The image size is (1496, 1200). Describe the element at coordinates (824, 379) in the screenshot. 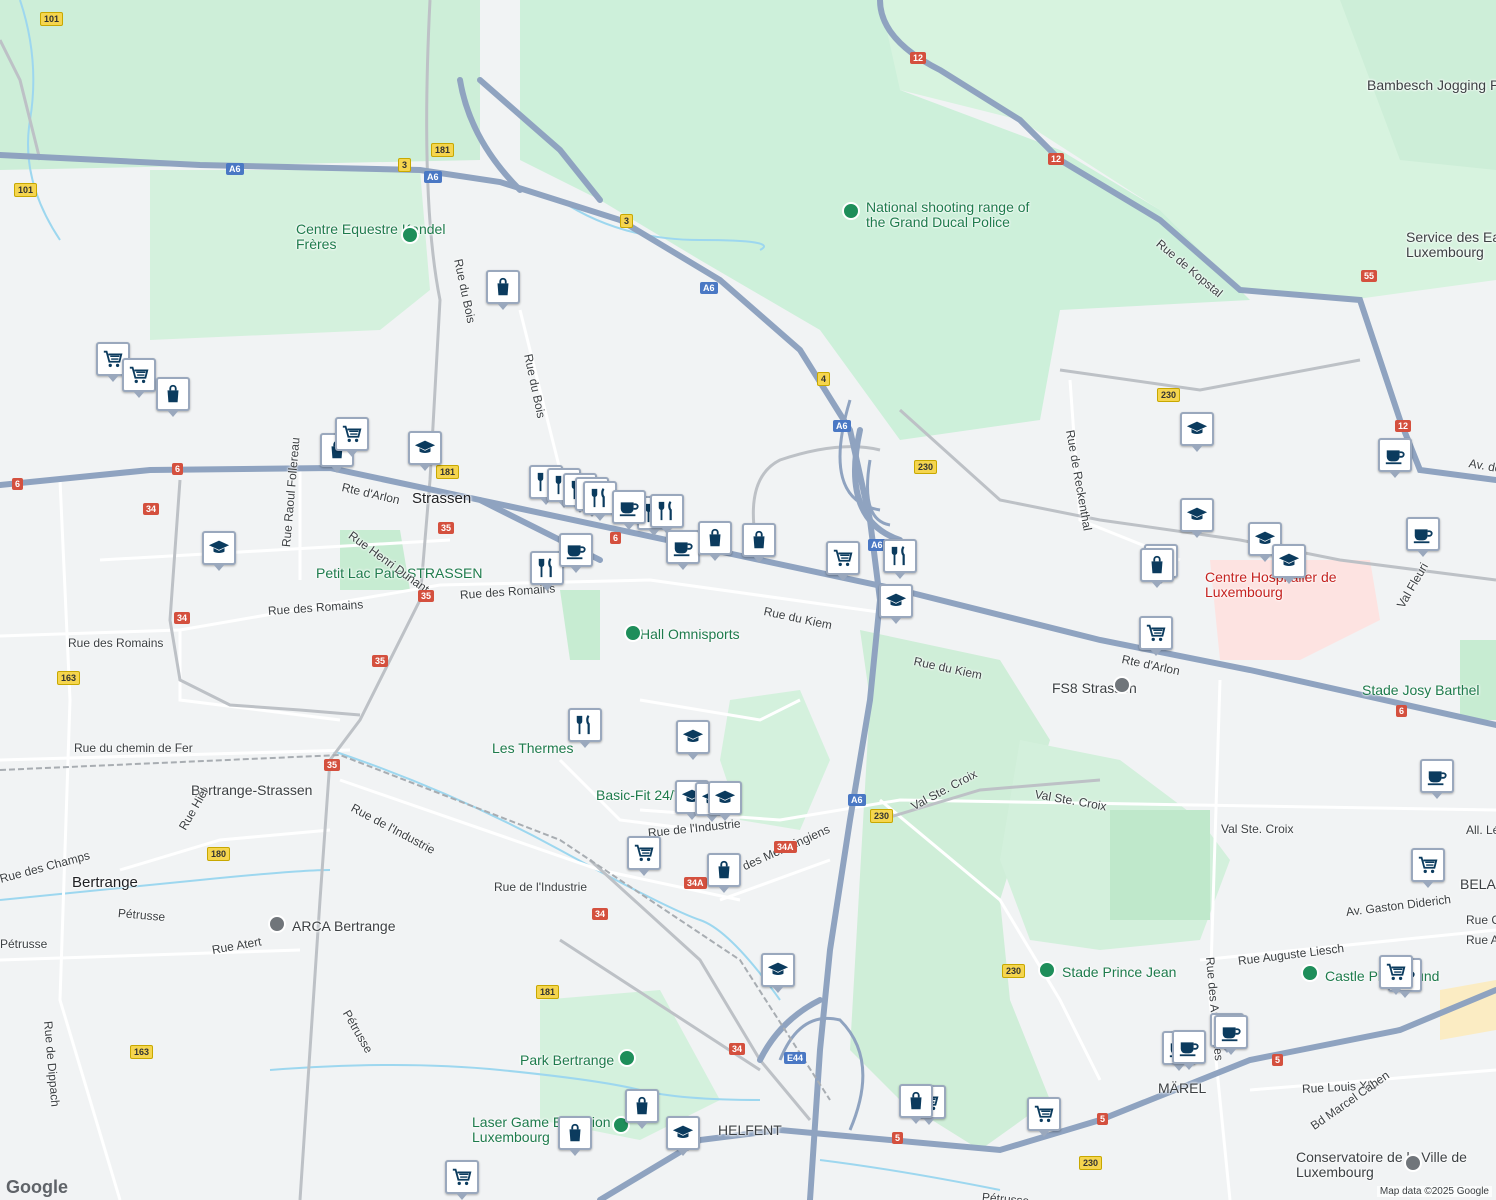

I see `road-shield: 4` at that location.